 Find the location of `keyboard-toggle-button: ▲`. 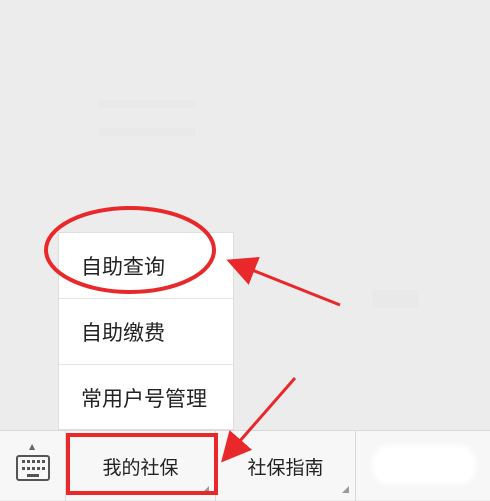

keyboard-toggle-button: ▲ is located at coordinates (33, 466).